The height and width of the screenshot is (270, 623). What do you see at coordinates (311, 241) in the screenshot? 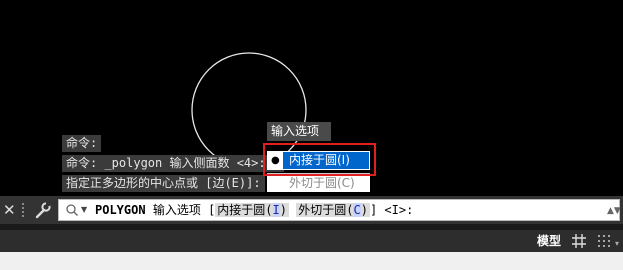
I see `status-bar: 模型 ▾` at bounding box center [311, 241].